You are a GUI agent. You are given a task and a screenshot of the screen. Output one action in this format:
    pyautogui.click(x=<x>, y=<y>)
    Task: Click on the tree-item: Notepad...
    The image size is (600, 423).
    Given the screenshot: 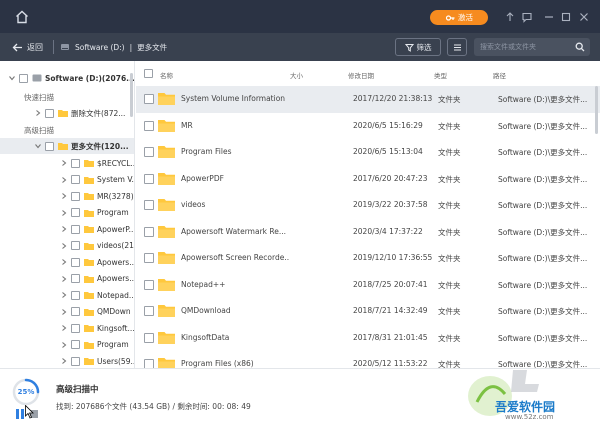 What is the action you would take?
    pyautogui.click(x=67, y=295)
    